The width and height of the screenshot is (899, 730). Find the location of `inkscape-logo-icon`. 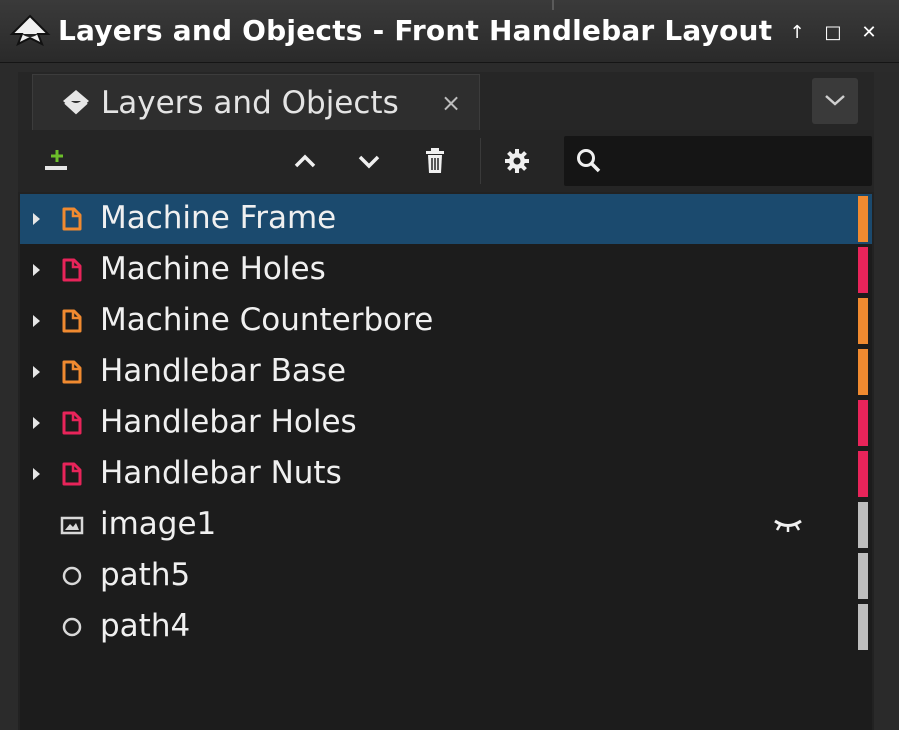

inkscape-logo-icon is located at coordinates (30, 30).